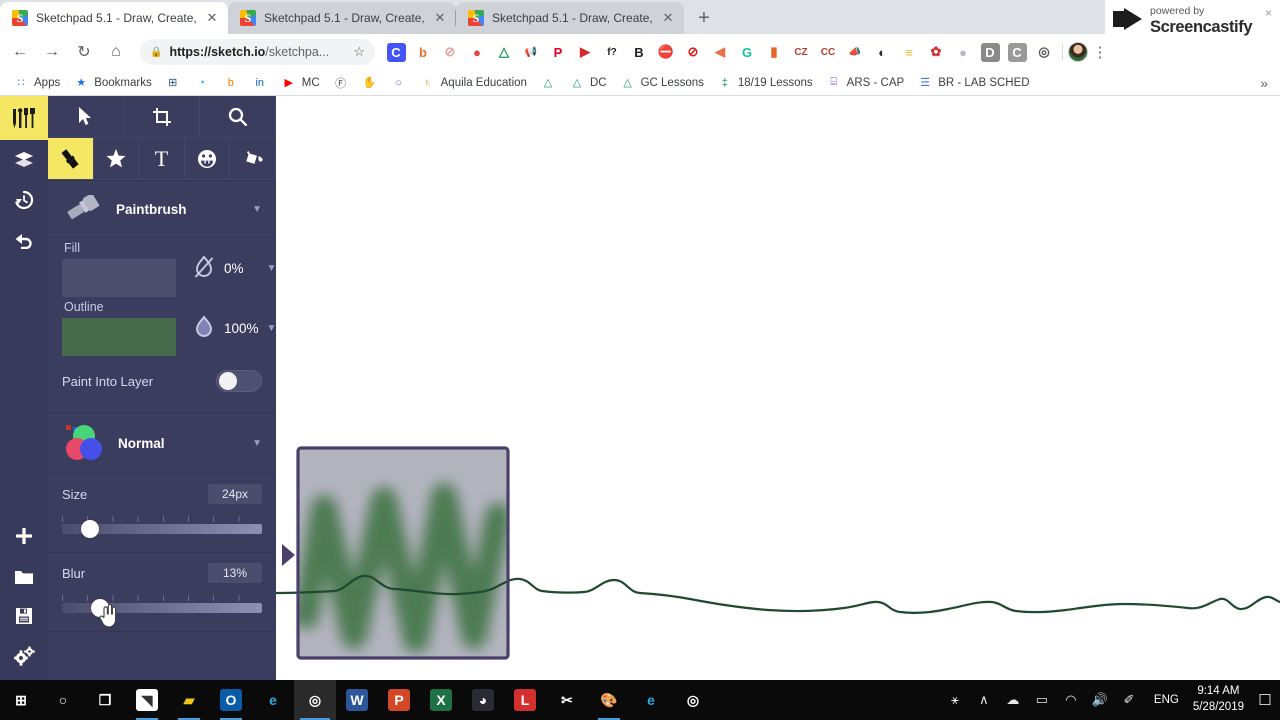 This screenshot has height=720, width=1280. Describe the element at coordinates (71, 159) in the screenshot. I see `paintbrush-tool` at that location.